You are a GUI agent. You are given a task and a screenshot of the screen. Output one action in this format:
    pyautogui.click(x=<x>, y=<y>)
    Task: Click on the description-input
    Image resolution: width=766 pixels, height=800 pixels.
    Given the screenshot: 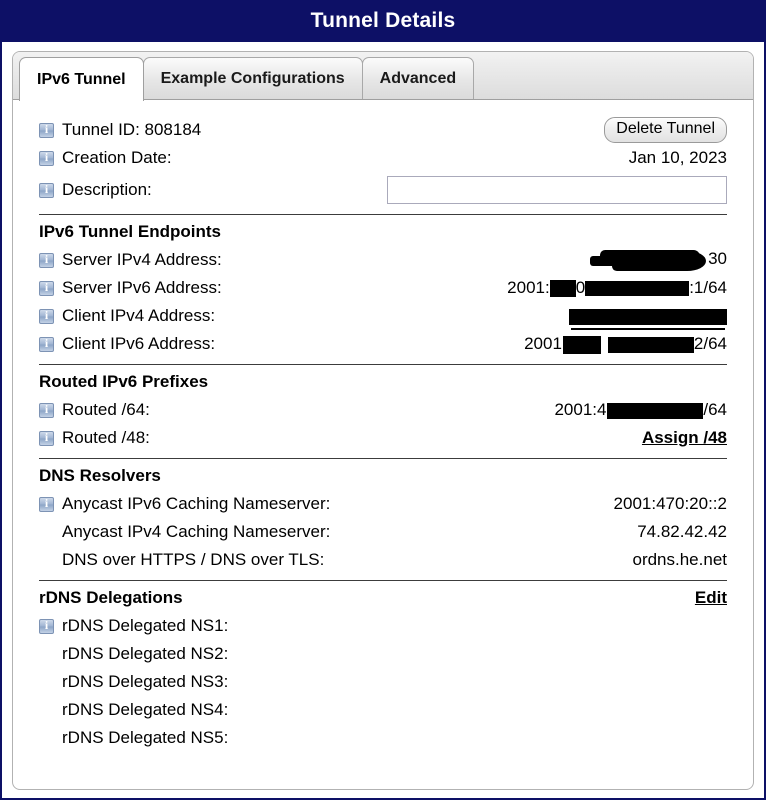 What is the action you would take?
    pyautogui.click(x=557, y=190)
    